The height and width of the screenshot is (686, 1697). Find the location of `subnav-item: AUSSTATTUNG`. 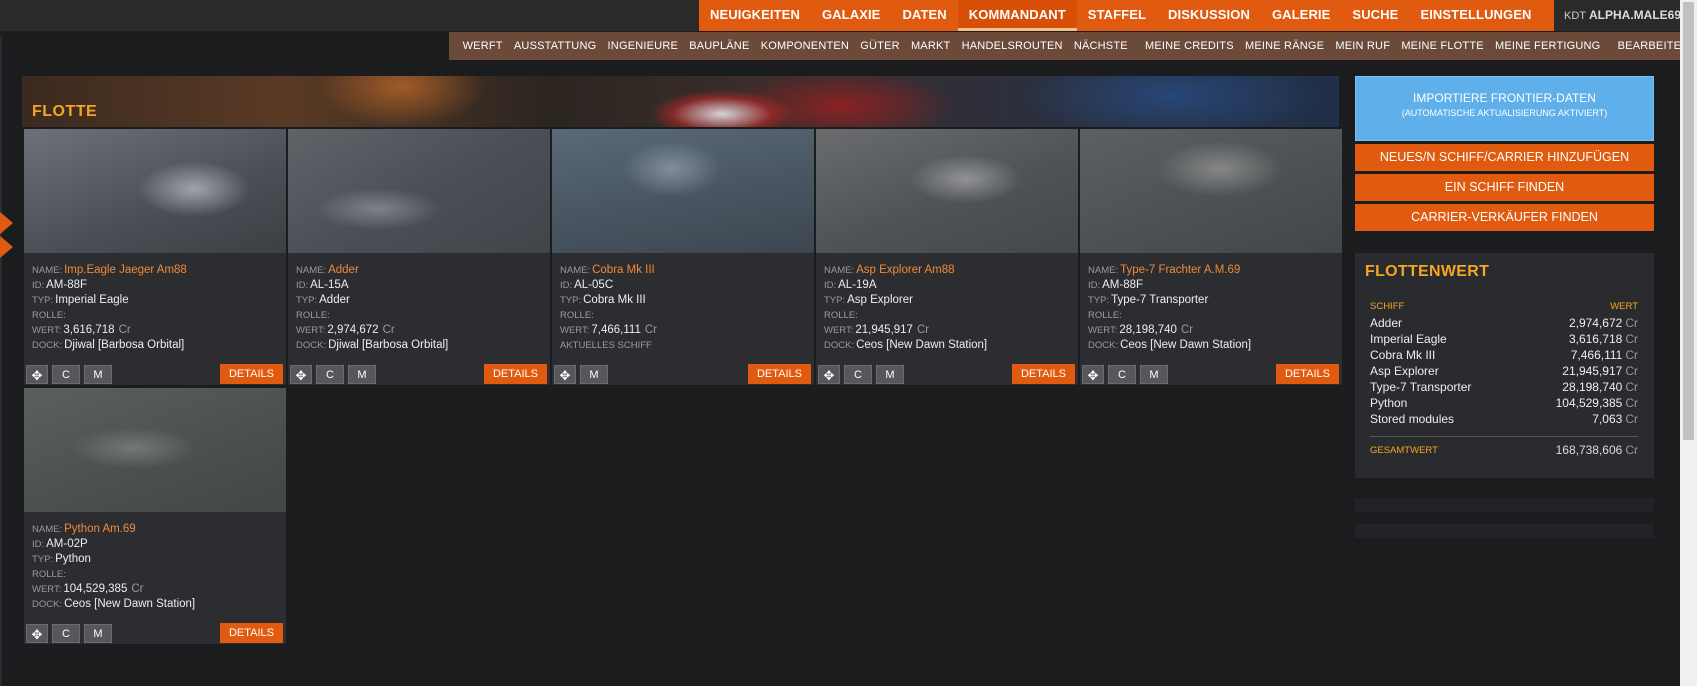

subnav-item: AUSSTATTUNG is located at coordinates (555, 46).